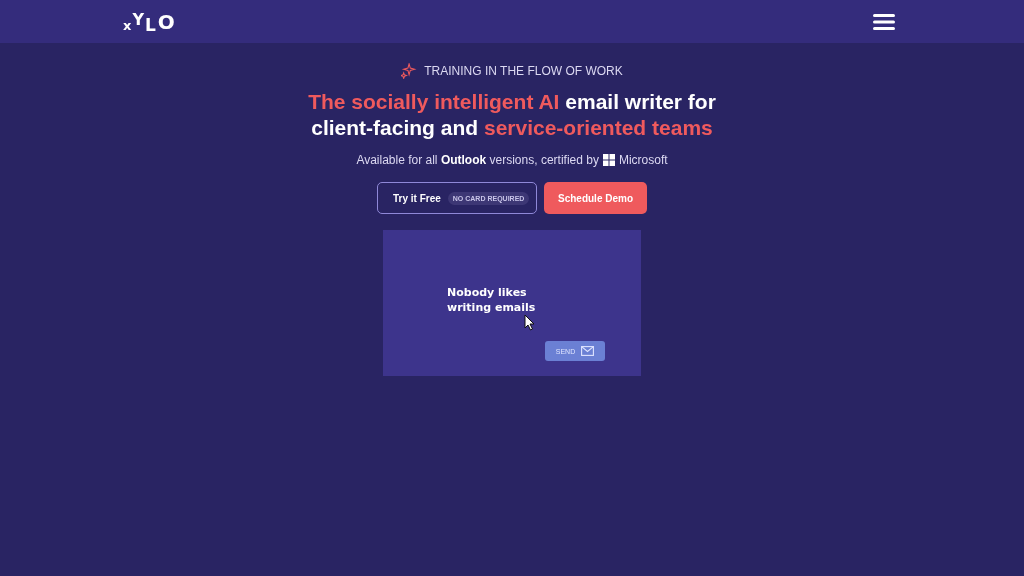 The image size is (1024, 576). I want to click on subtitle: Available for all Outlook versions, certified by, so click(477, 160).